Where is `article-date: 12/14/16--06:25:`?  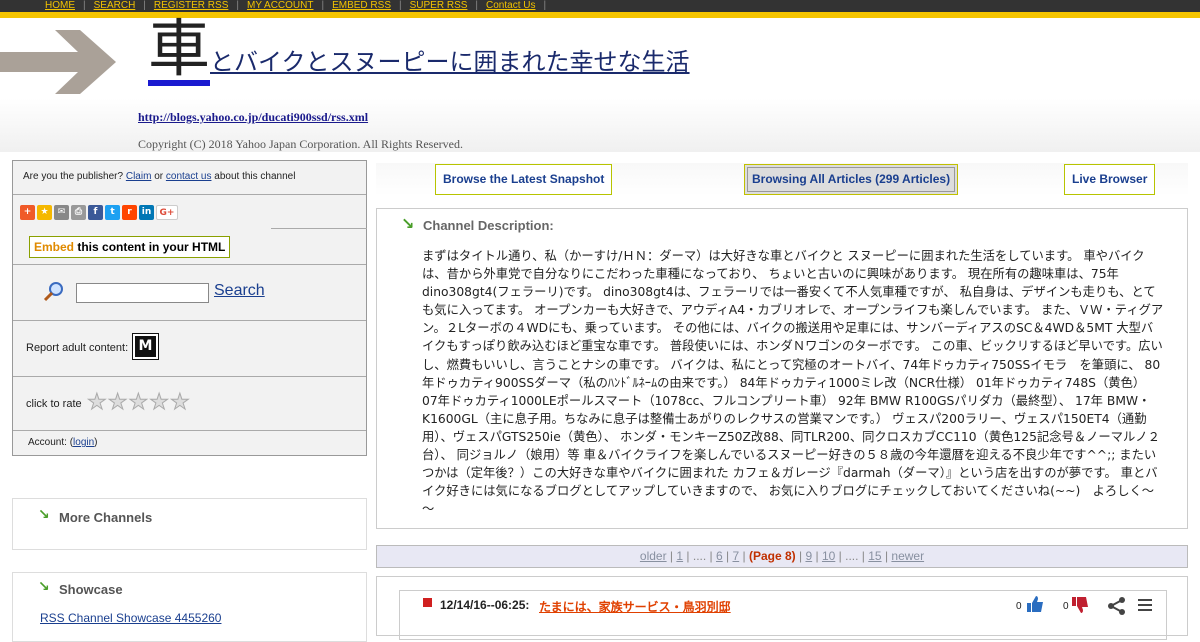 article-date: 12/14/16--06:25: is located at coordinates (485, 605).